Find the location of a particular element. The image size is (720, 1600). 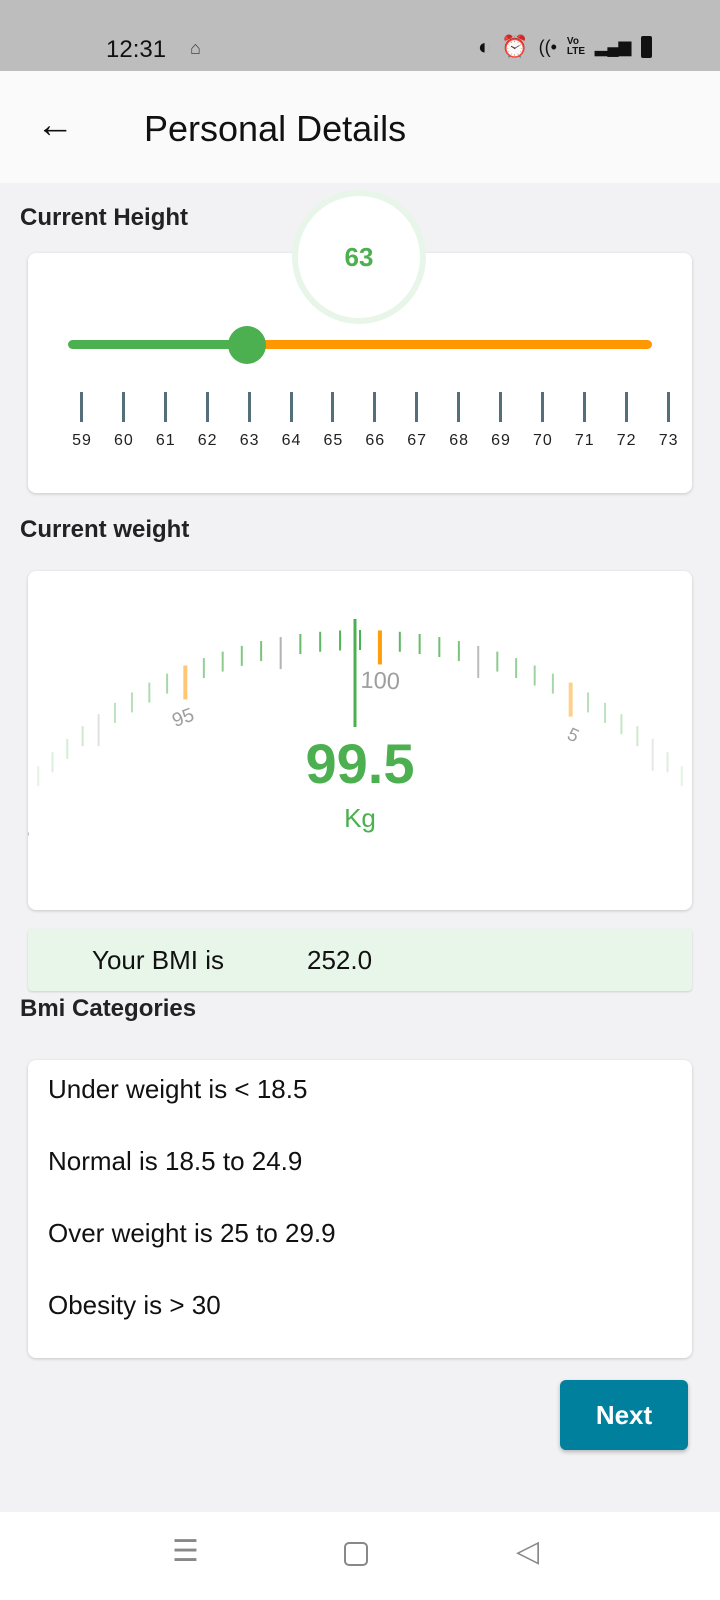

category-item: Over weight is 25 to 29.9 is located at coordinates (192, 1233).